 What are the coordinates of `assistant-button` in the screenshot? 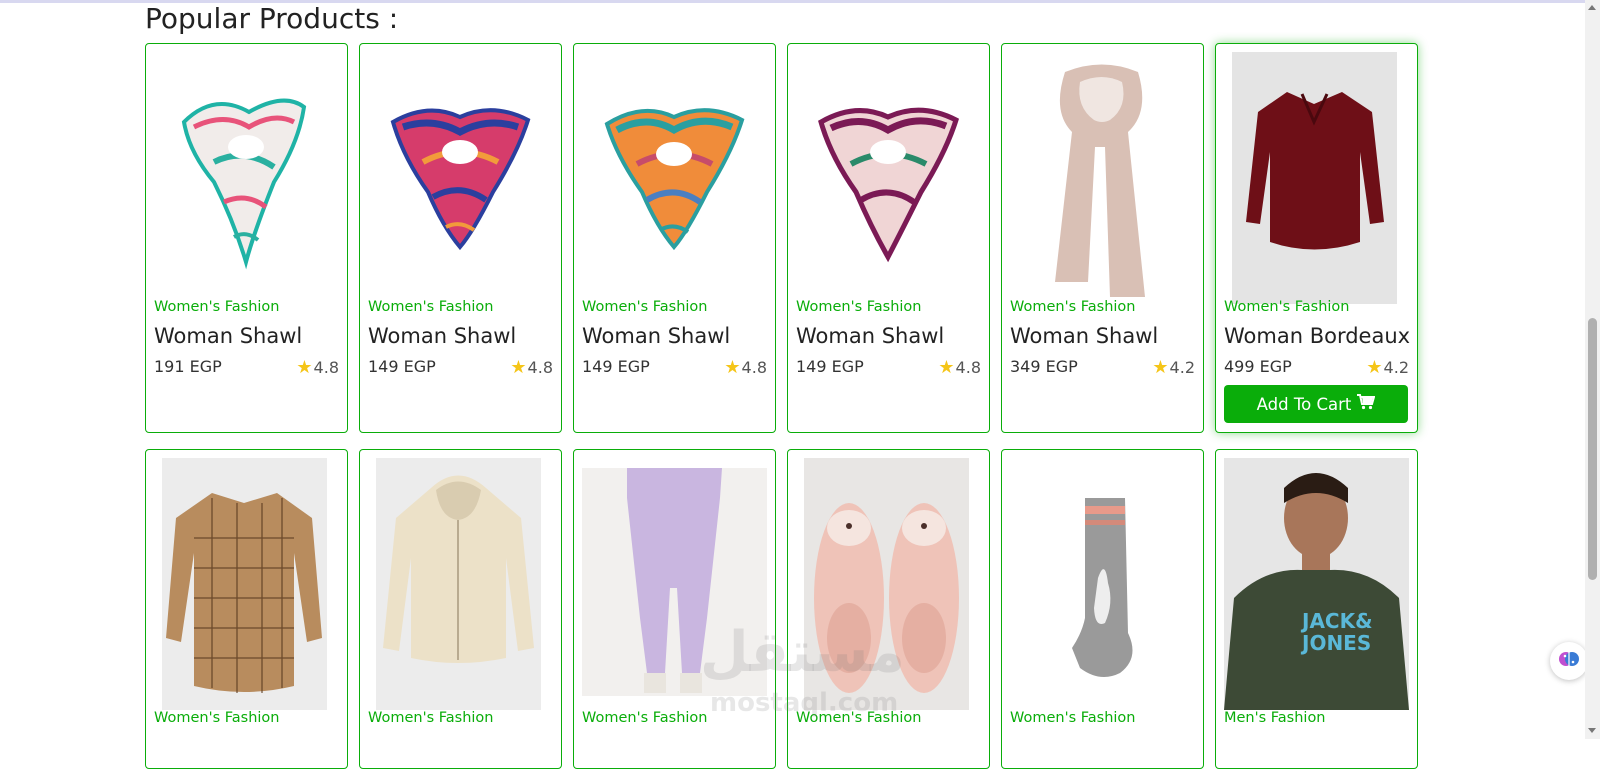 It's located at (1569, 661).